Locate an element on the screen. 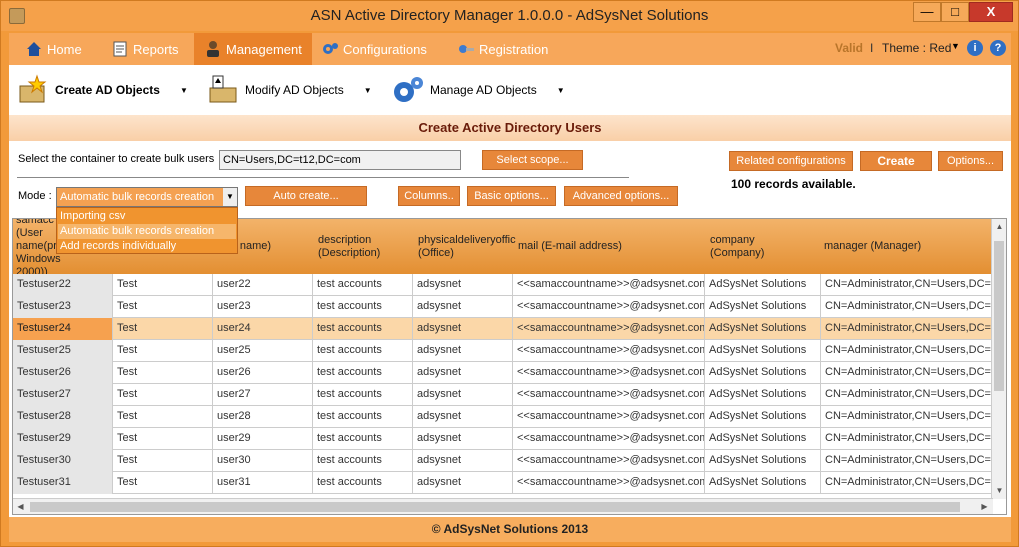 Image resolution: width=1019 pixels, height=547 pixels. menu-item-management: Management is located at coordinates (253, 49).